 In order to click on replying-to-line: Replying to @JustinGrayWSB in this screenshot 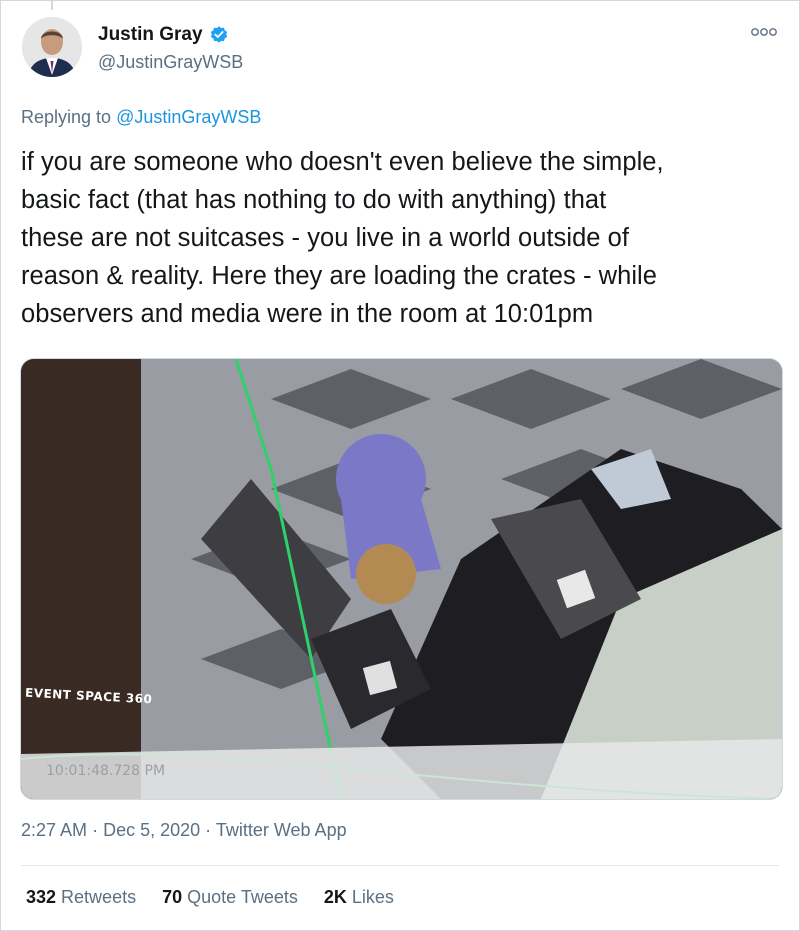, I will do `click(141, 117)`.